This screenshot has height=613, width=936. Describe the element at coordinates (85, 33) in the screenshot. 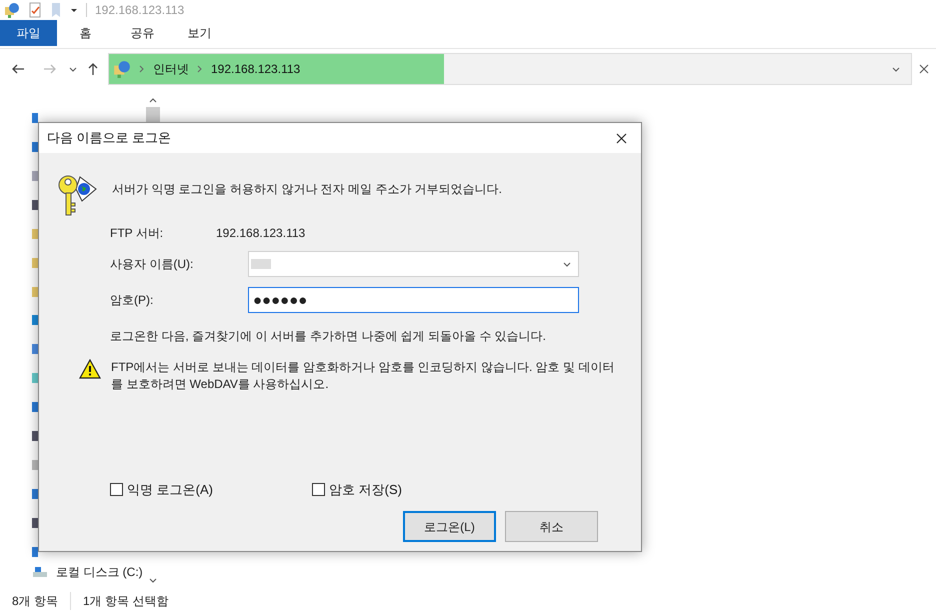

I see `ribbon-tab: 홈` at that location.